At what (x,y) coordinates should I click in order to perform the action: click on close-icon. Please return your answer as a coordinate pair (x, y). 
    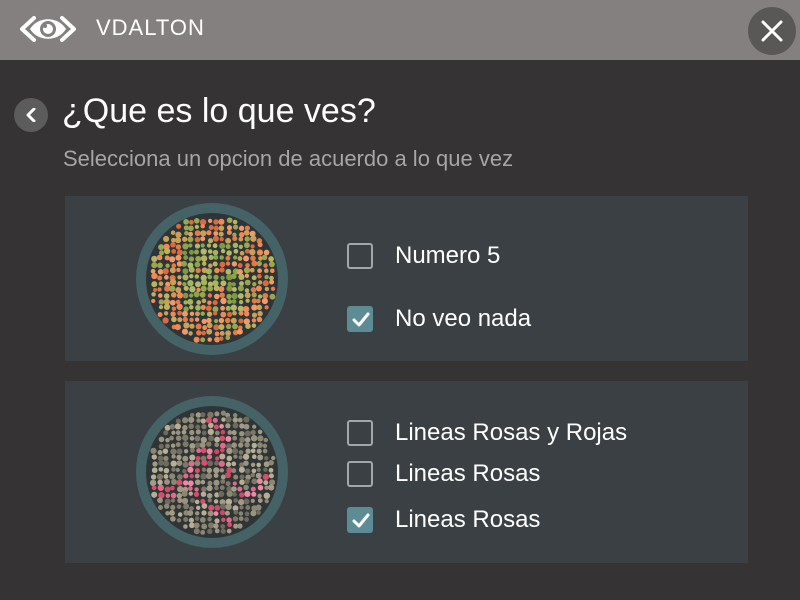
    Looking at the image, I should click on (772, 31).